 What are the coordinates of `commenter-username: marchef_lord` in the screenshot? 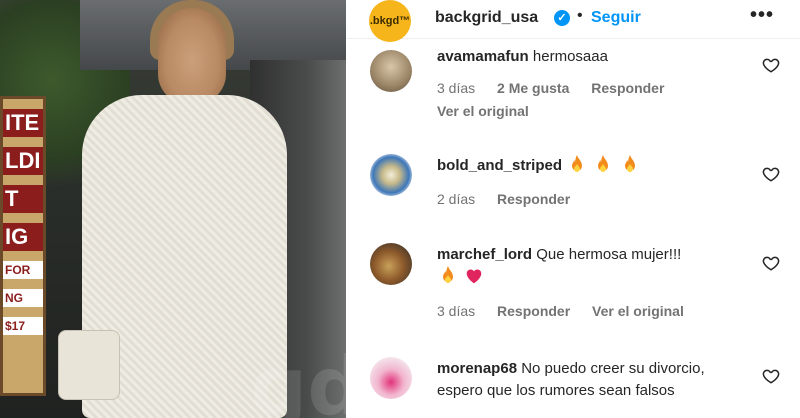 It's located at (484, 254).